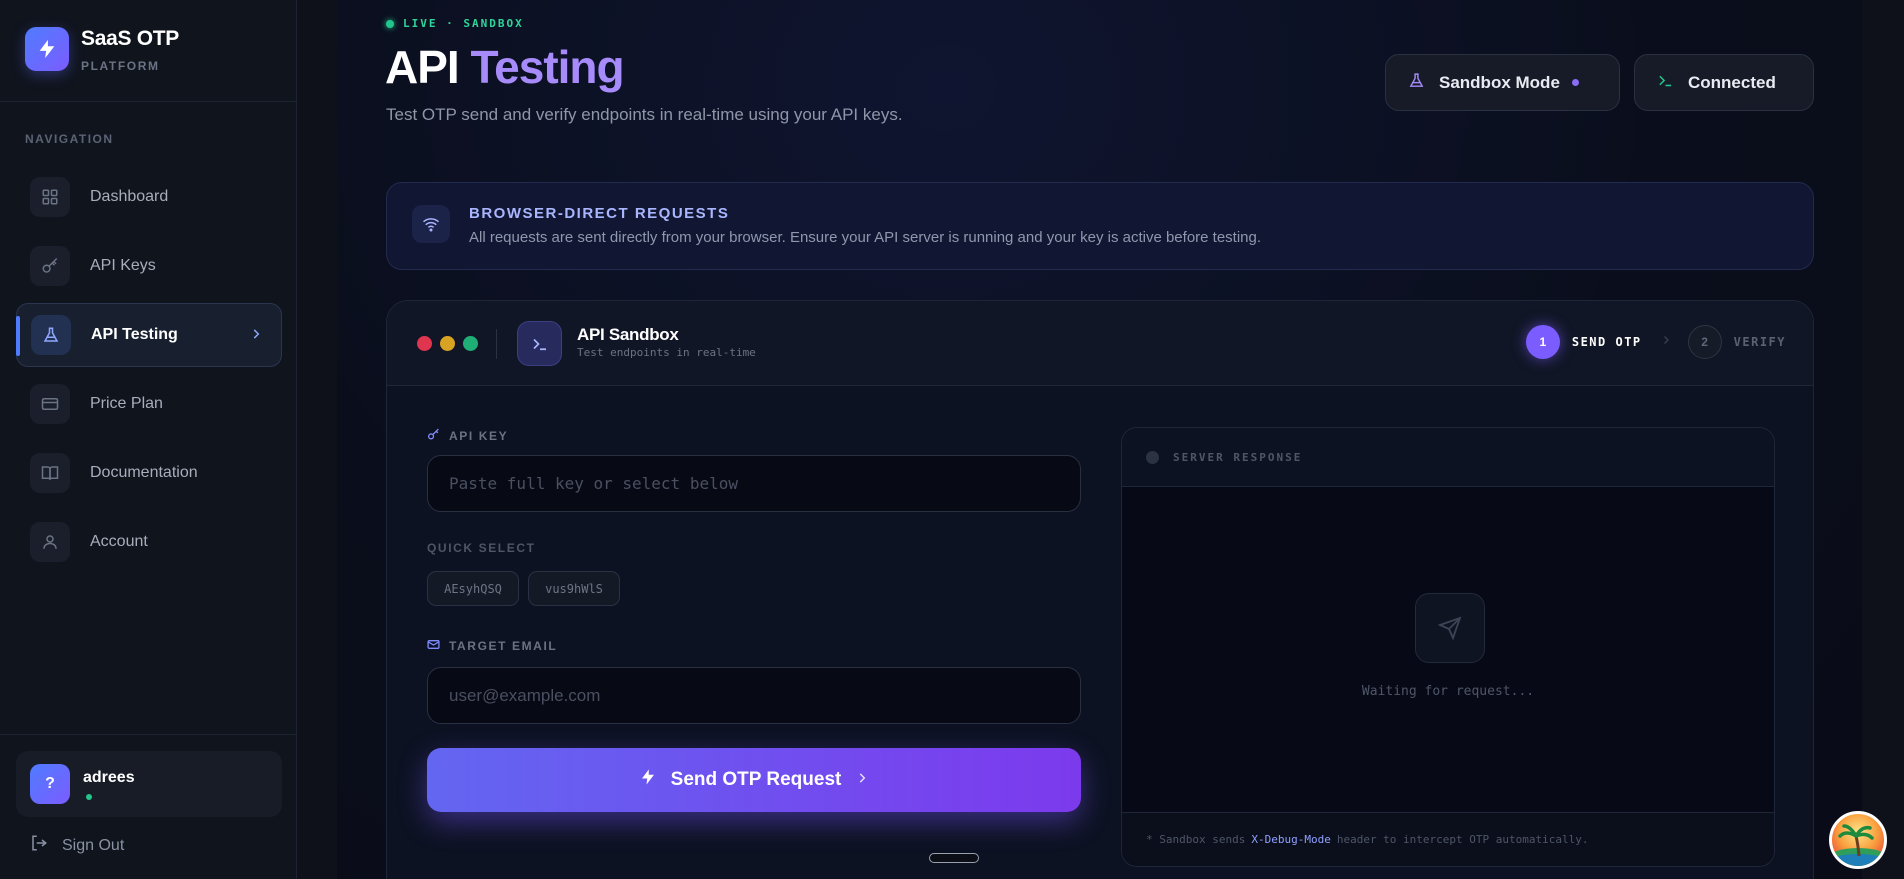  Describe the element at coordinates (481, 548) in the screenshot. I see `quick-select-label: QUICK SELECT` at that location.